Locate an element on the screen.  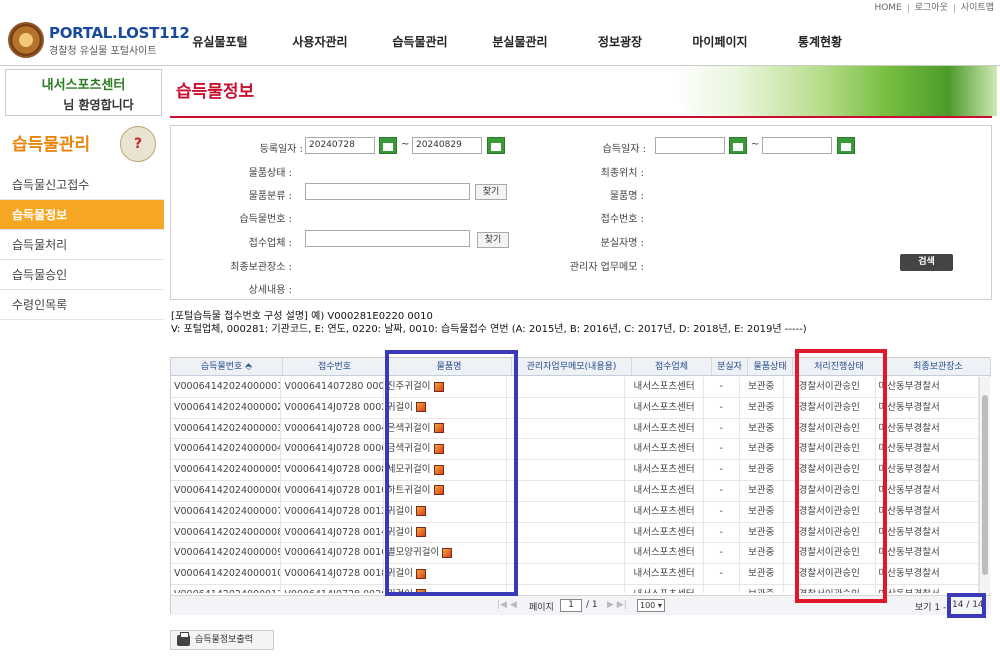
col-receipt-no: 접수번호 is located at coordinates (335, 366).